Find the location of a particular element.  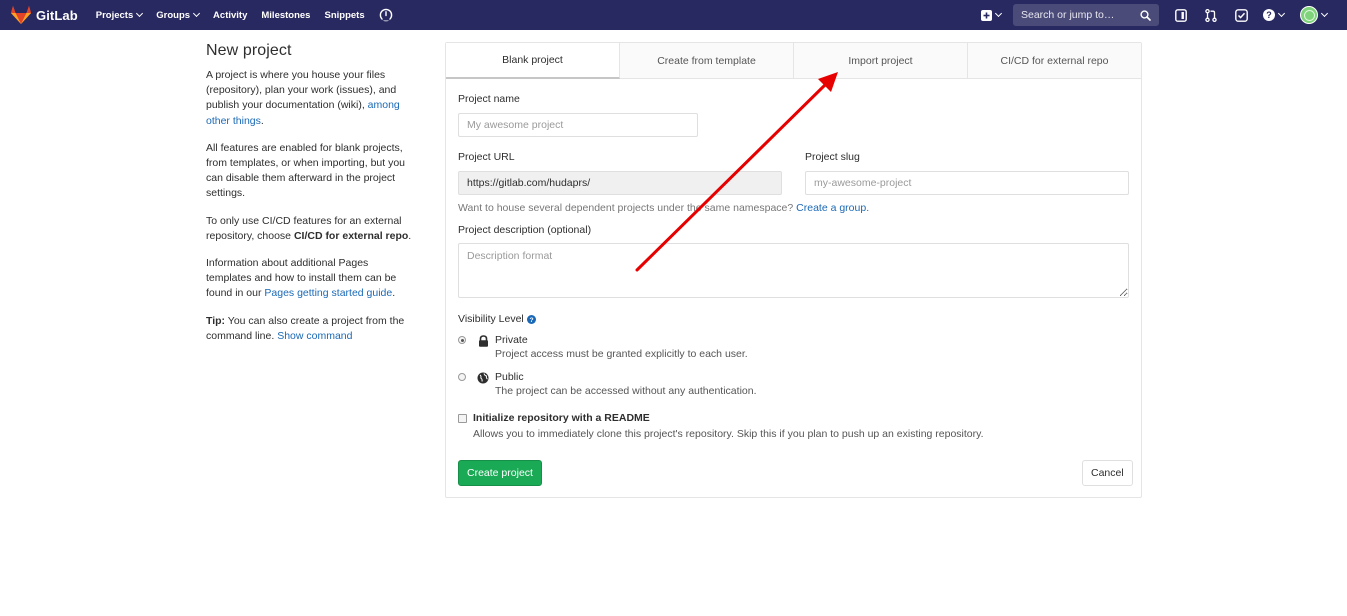

nav-right-area: ? is located at coordinates (1164, 15).